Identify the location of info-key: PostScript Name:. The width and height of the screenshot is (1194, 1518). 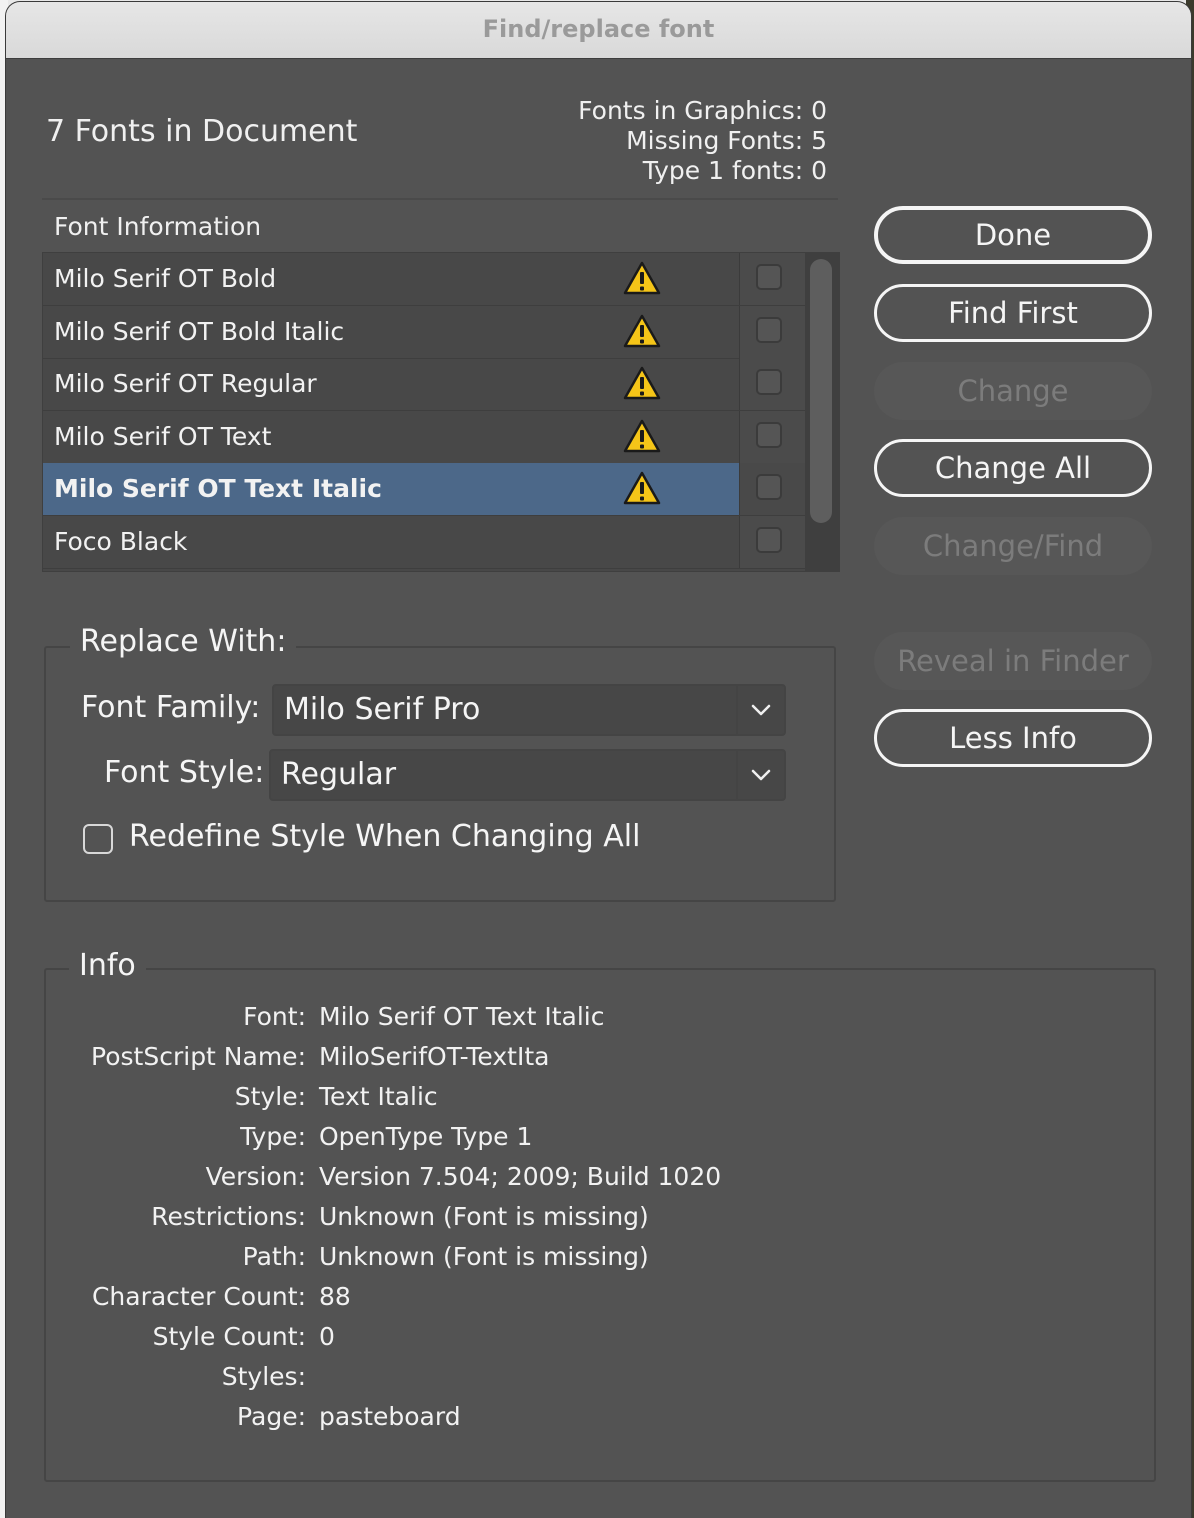
(198, 1056).